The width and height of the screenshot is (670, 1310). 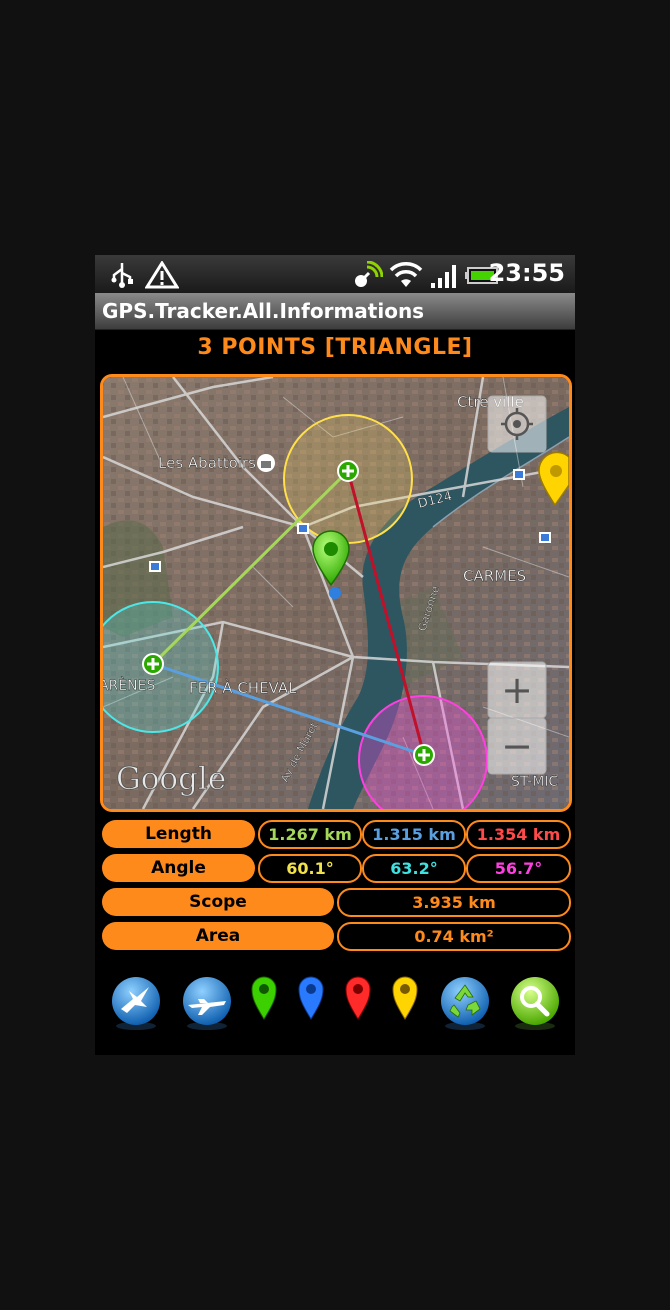 What do you see at coordinates (171, 779) in the screenshot?
I see `google-logo: Google` at bounding box center [171, 779].